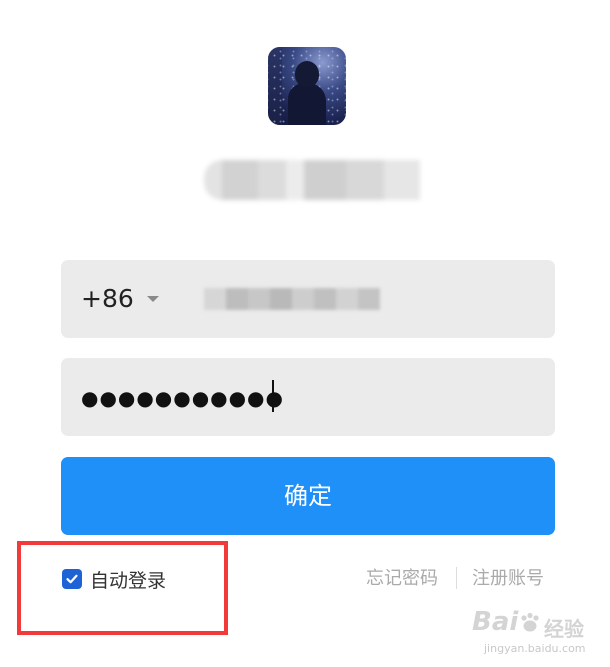 This screenshot has height=667, width=610. I want to click on highlight-annotation-box, so click(122, 588).